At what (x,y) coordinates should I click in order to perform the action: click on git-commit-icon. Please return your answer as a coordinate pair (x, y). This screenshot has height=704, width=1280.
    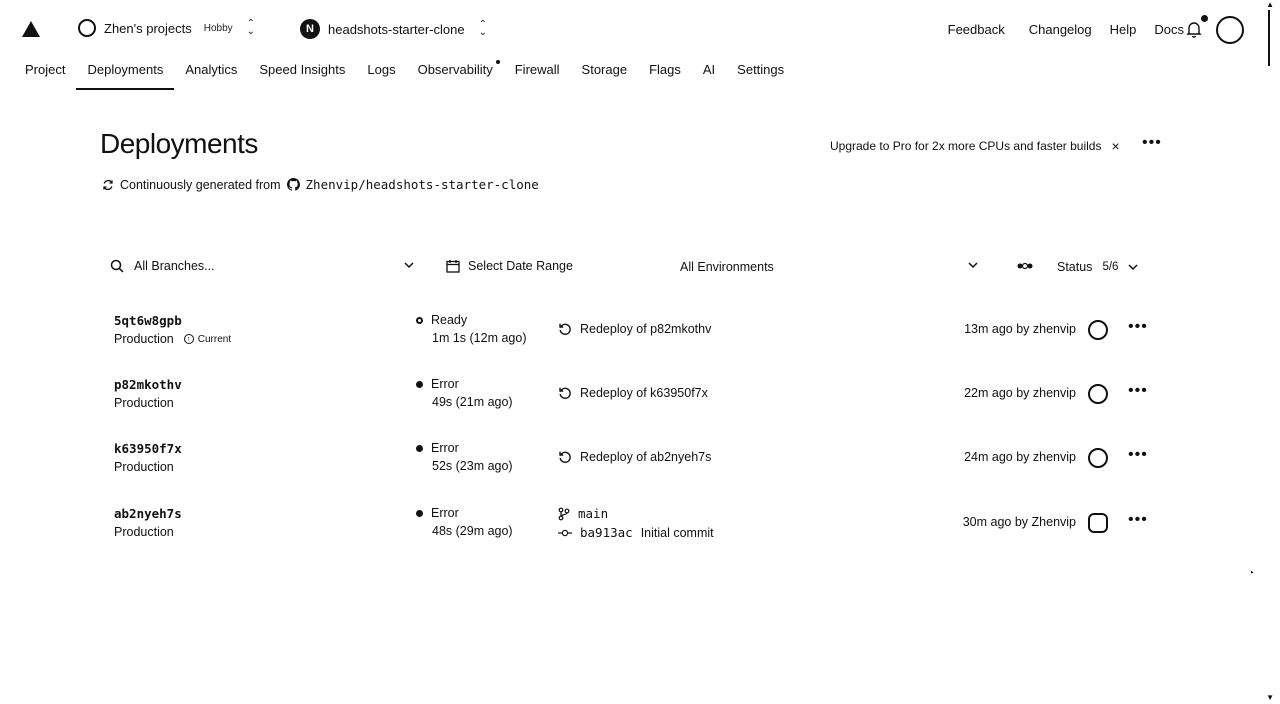
    Looking at the image, I should click on (565, 532).